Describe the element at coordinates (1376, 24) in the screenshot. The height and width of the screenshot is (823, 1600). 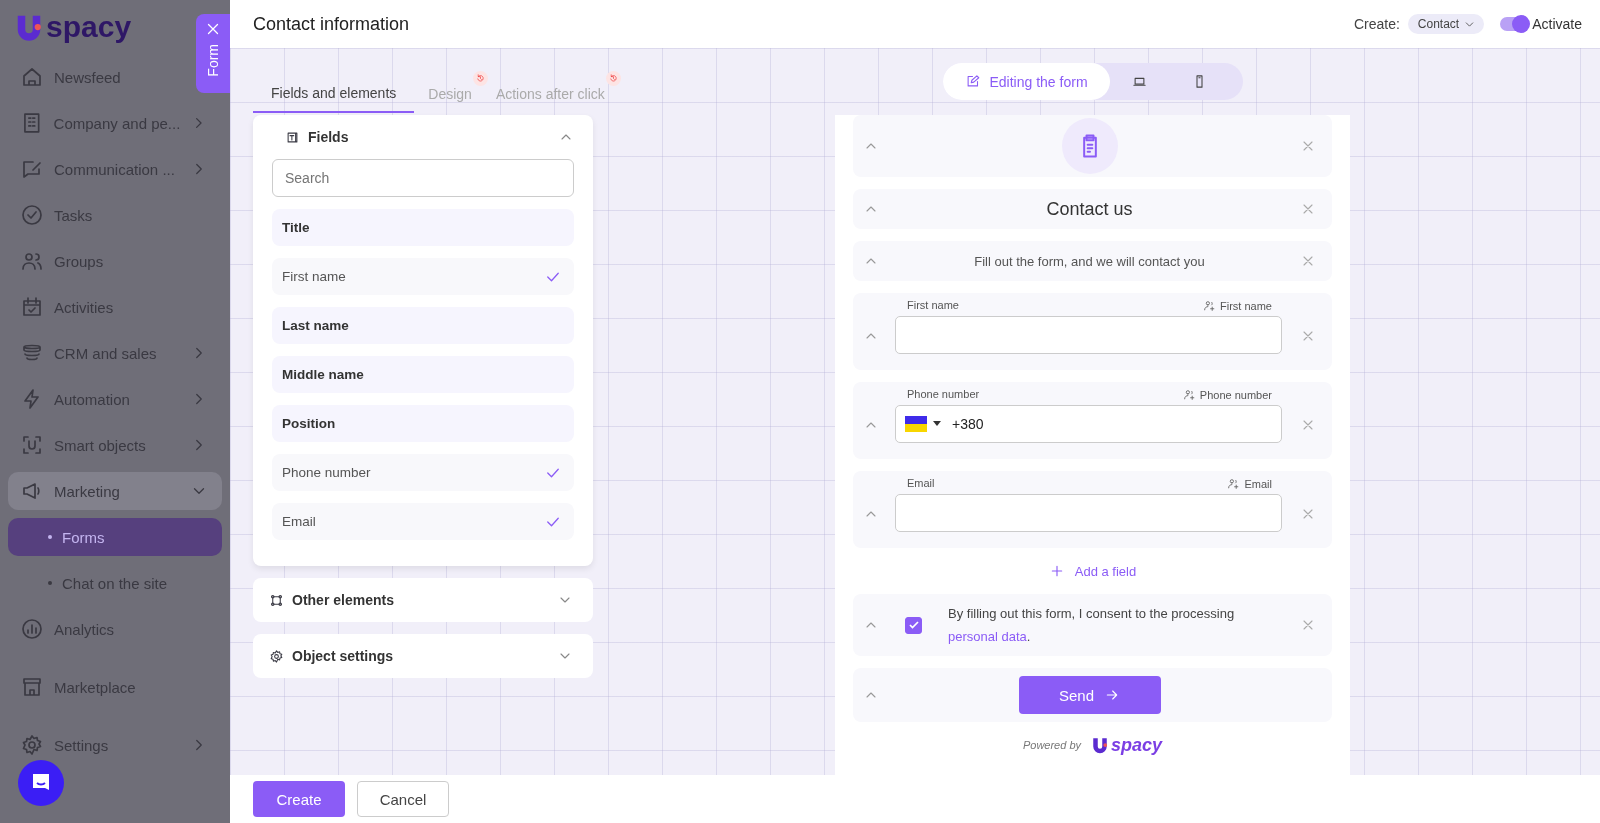
I see `create-label: Create:` at that location.